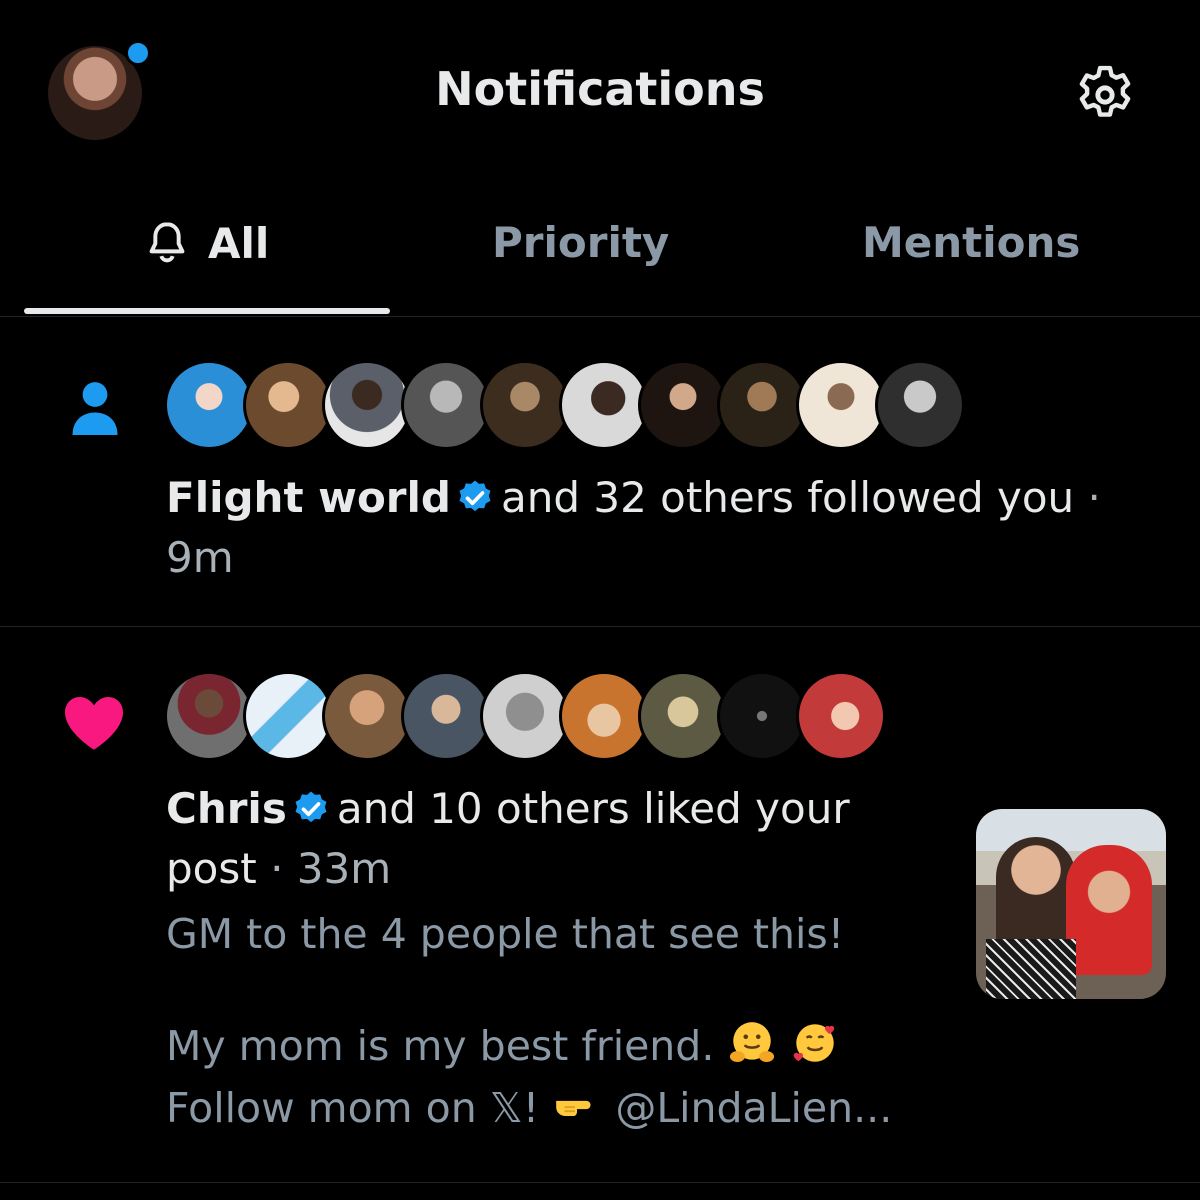  Describe the element at coordinates (239, 243) in the screenshot. I see `tab-all-label: All` at that location.